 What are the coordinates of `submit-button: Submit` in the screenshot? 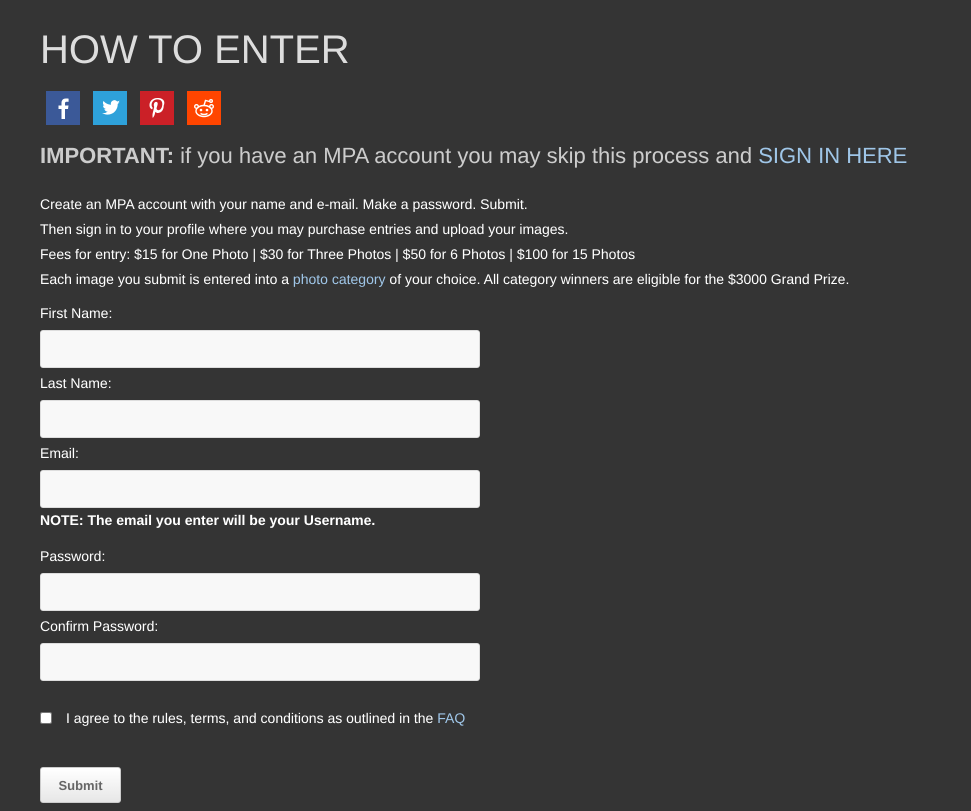 It's located at (80, 785).